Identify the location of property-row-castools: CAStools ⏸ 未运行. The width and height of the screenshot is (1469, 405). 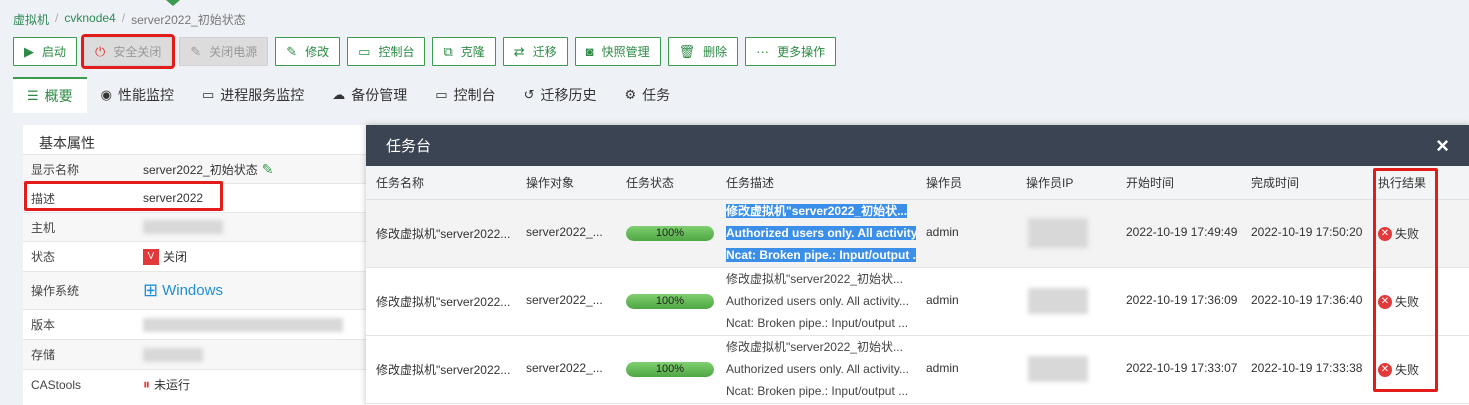
(195, 384).